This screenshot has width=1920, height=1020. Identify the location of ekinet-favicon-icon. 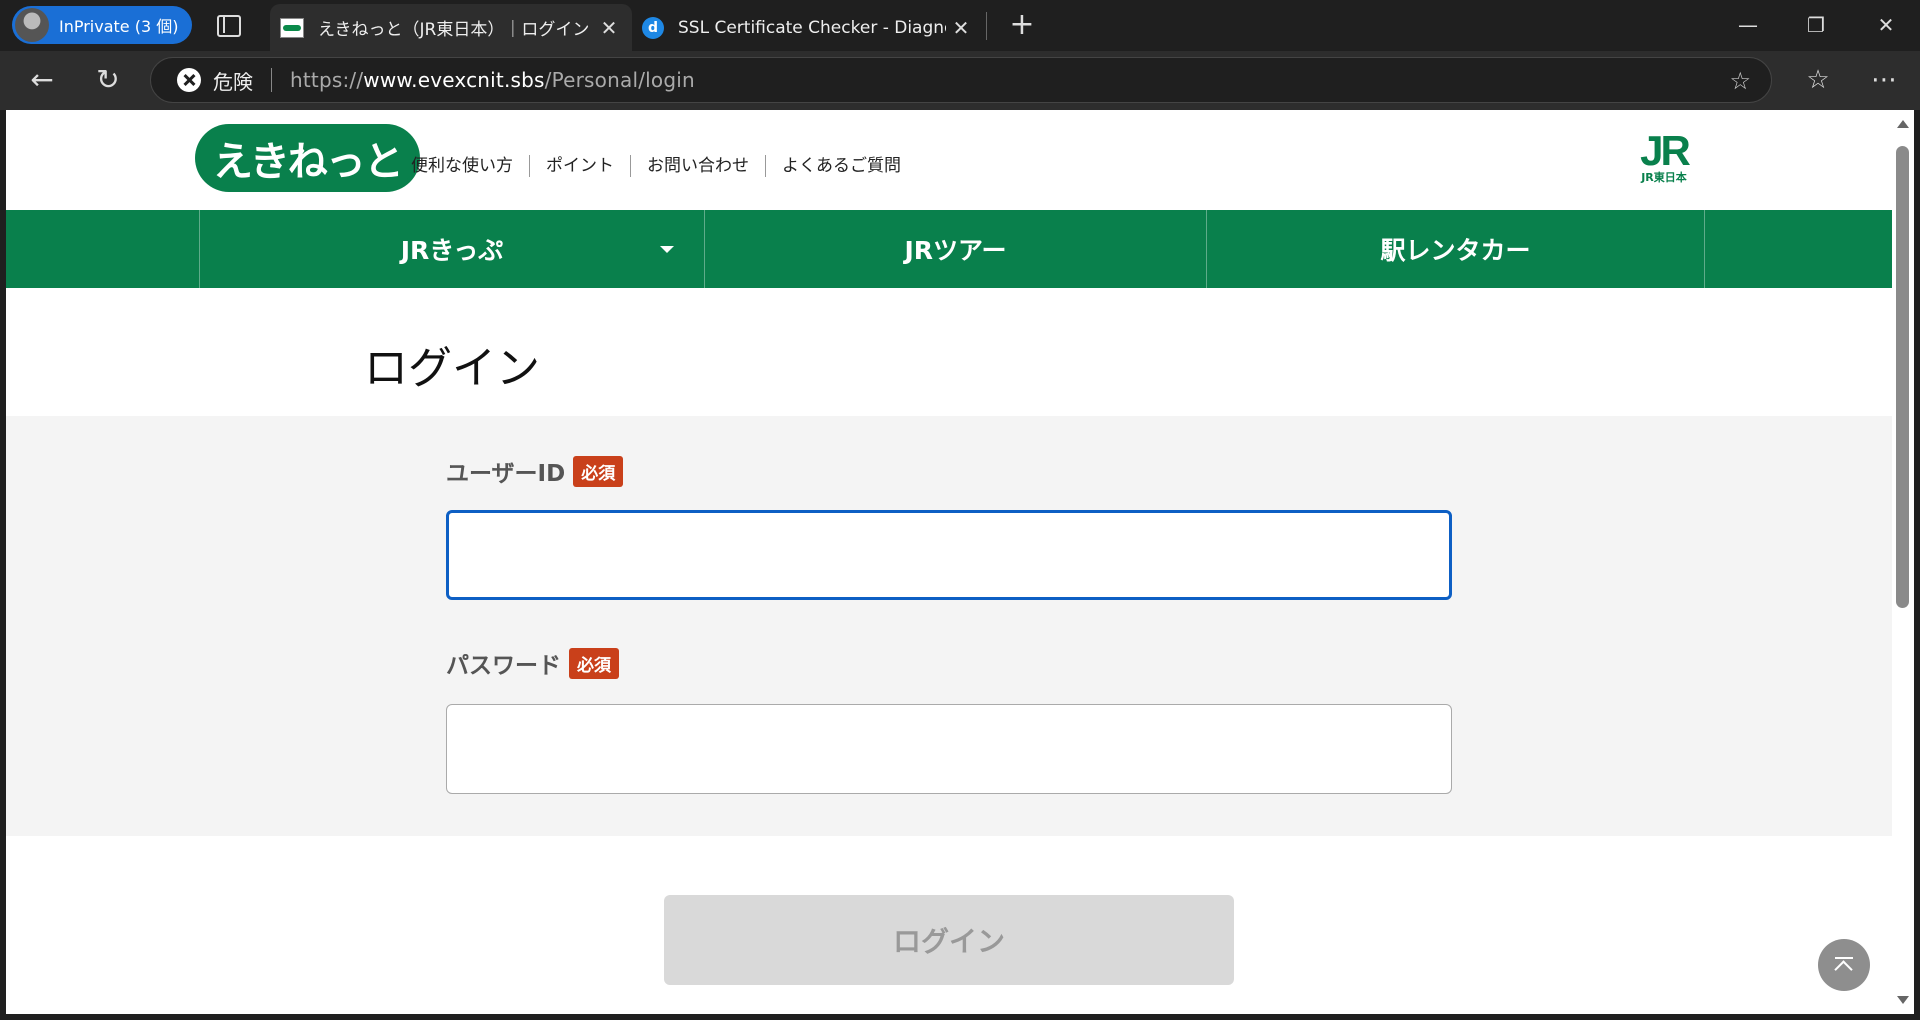
(292, 27).